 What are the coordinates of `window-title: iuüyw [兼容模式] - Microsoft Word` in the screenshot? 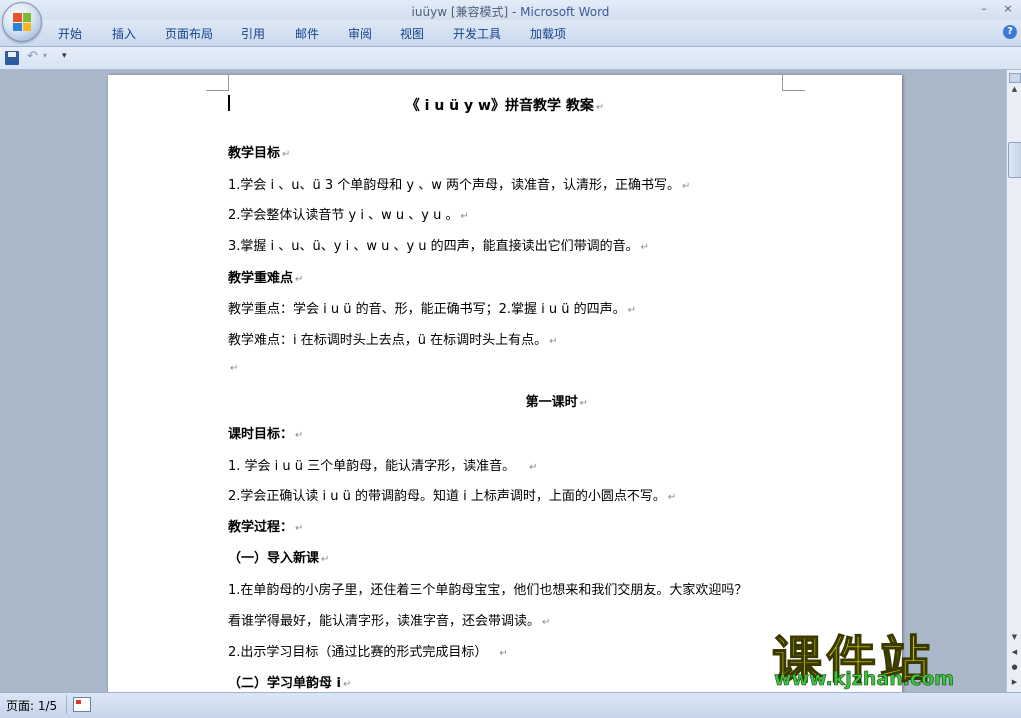 It's located at (510, 12).